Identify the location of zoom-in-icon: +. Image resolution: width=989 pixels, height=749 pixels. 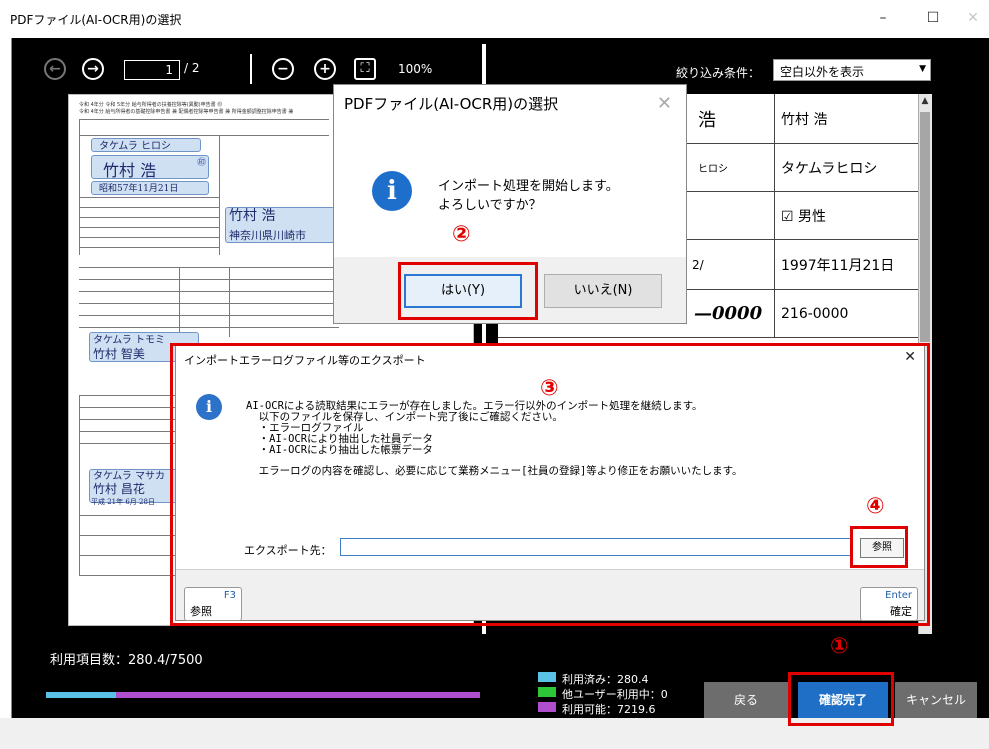
(325, 69).